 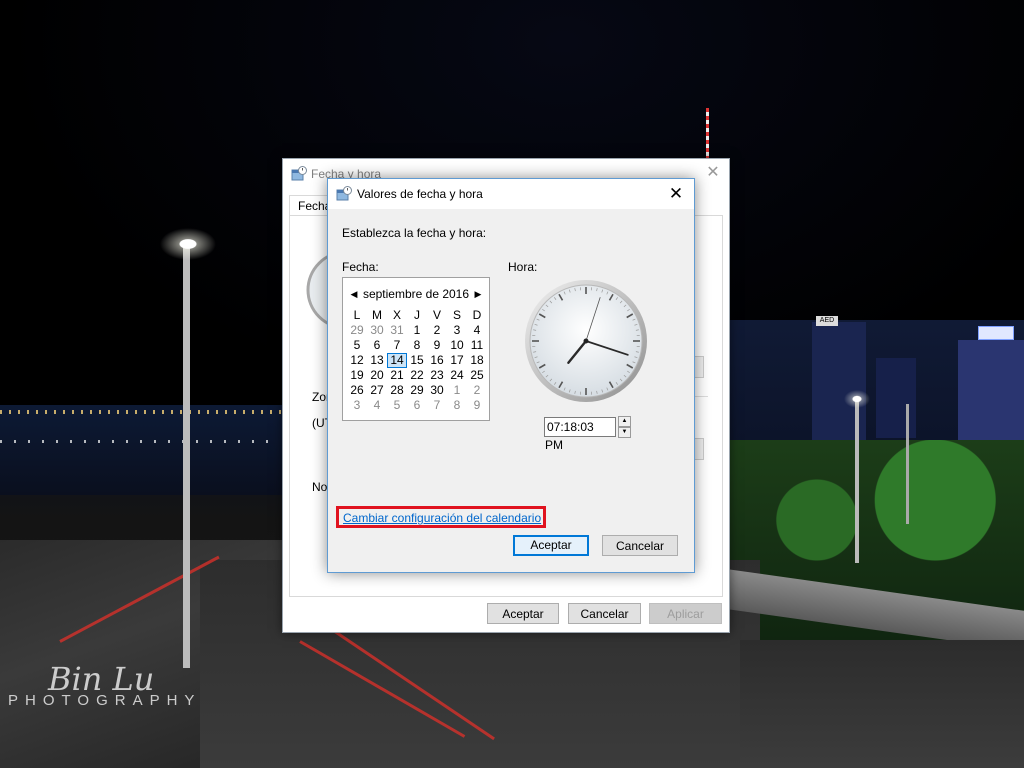 What do you see at coordinates (145, 412) in the screenshot?
I see `city-lights` at bounding box center [145, 412].